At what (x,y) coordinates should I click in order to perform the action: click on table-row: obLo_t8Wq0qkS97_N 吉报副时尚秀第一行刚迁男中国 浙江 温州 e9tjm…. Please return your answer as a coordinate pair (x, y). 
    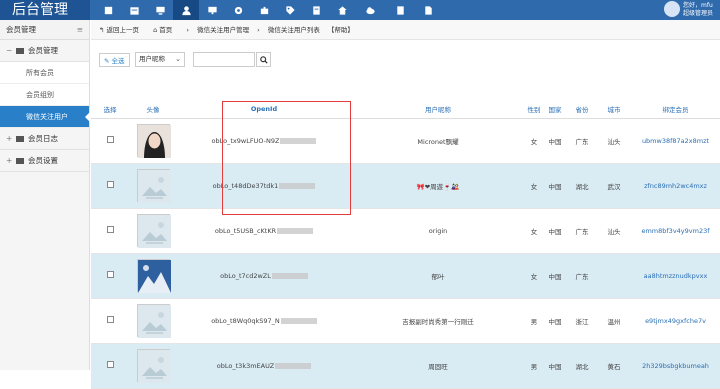
    Looking at the image, I should click on (405, 321).